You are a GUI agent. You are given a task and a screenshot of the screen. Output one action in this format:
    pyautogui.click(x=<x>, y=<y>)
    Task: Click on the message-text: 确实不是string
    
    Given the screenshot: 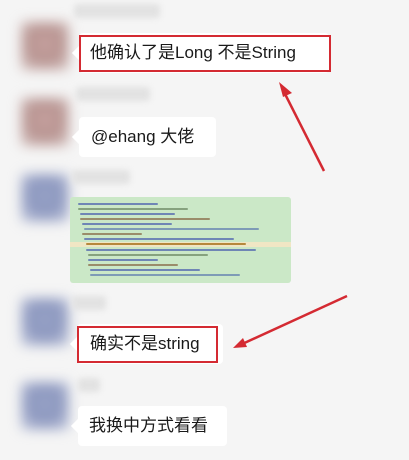 What is the action you would take?
    pyautogui.click(x=145, y=343)
    